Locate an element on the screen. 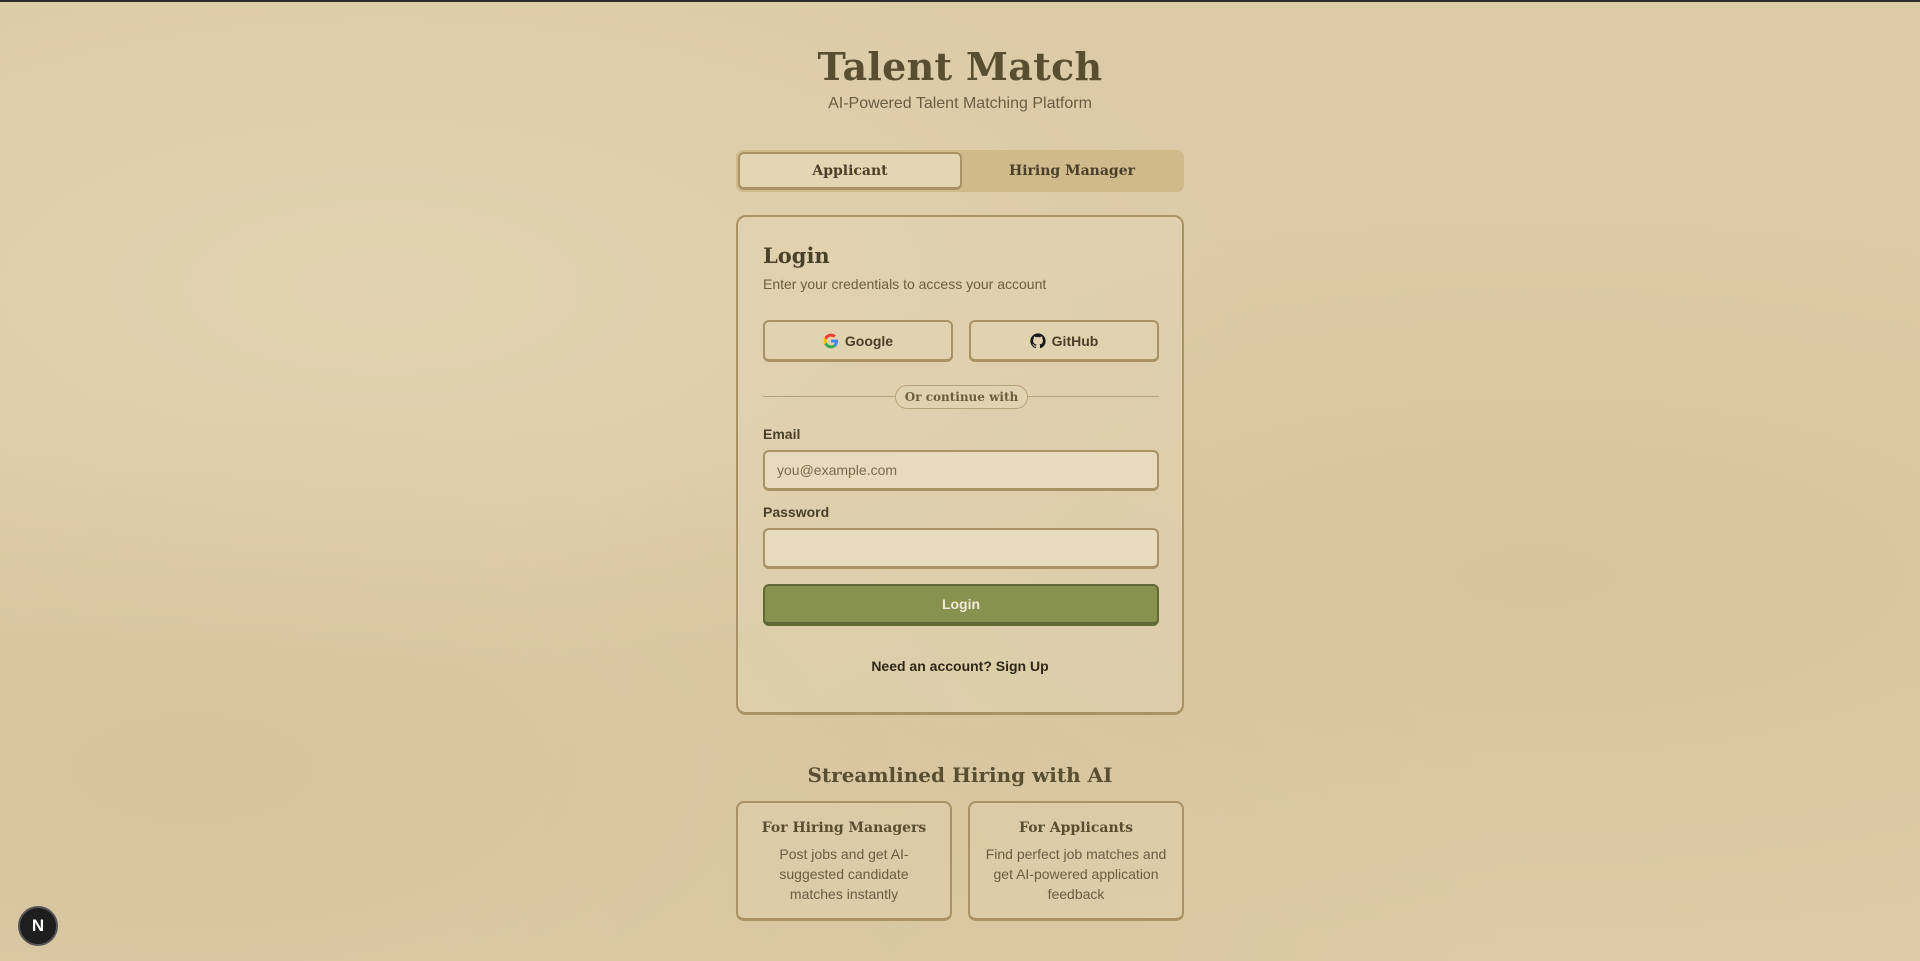 The height and width of the screenshot is (961, 1920). google-login-button: Google is located at coordinates (858, 341).